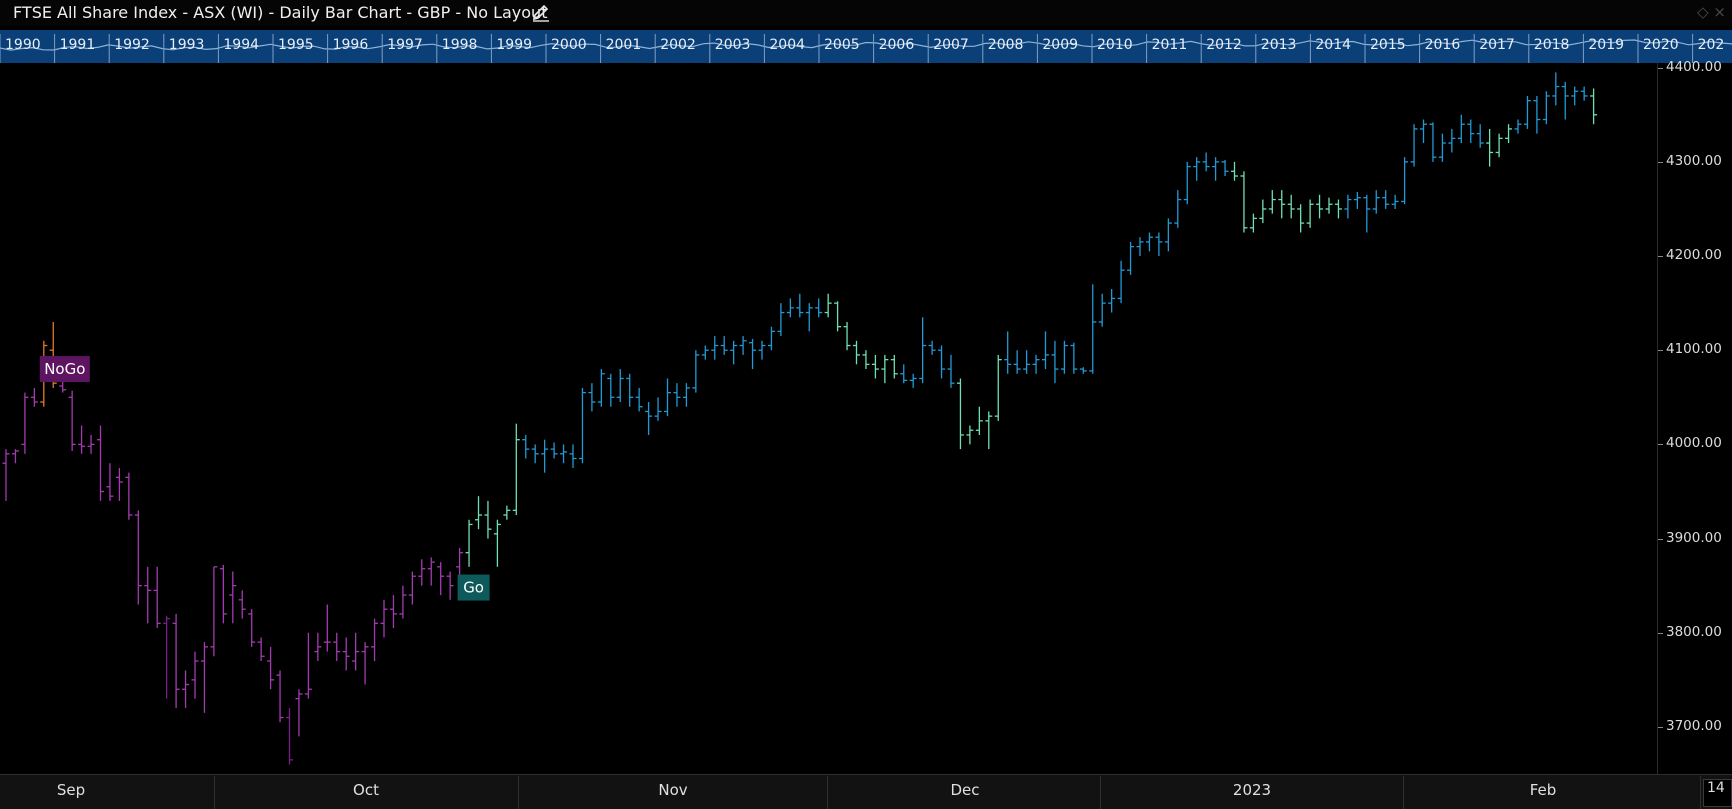 The width and height of the screenshot is (1732, 809). I want to click on year-strip-label-1995: 1995, so click(296, 45).